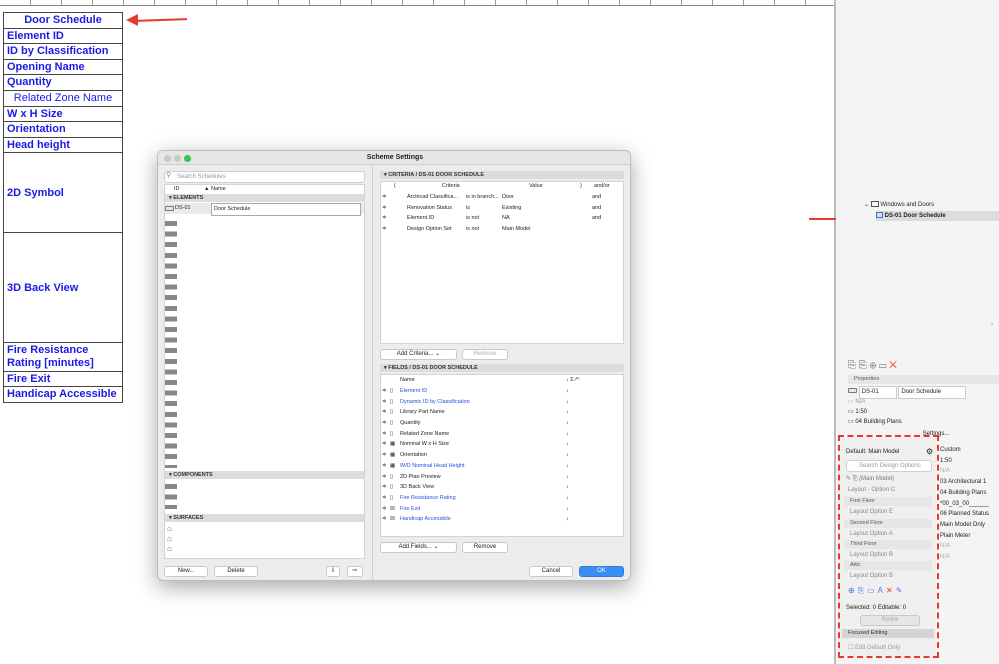  I want to click on minimize-window-button, so click(177, 158).